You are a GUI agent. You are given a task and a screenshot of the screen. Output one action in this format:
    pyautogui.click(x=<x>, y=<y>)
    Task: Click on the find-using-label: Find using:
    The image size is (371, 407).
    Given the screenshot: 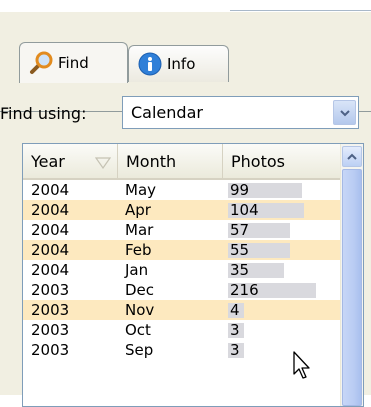 What is the action you would take?
    pyautogui.click(x=43, y=113)
    